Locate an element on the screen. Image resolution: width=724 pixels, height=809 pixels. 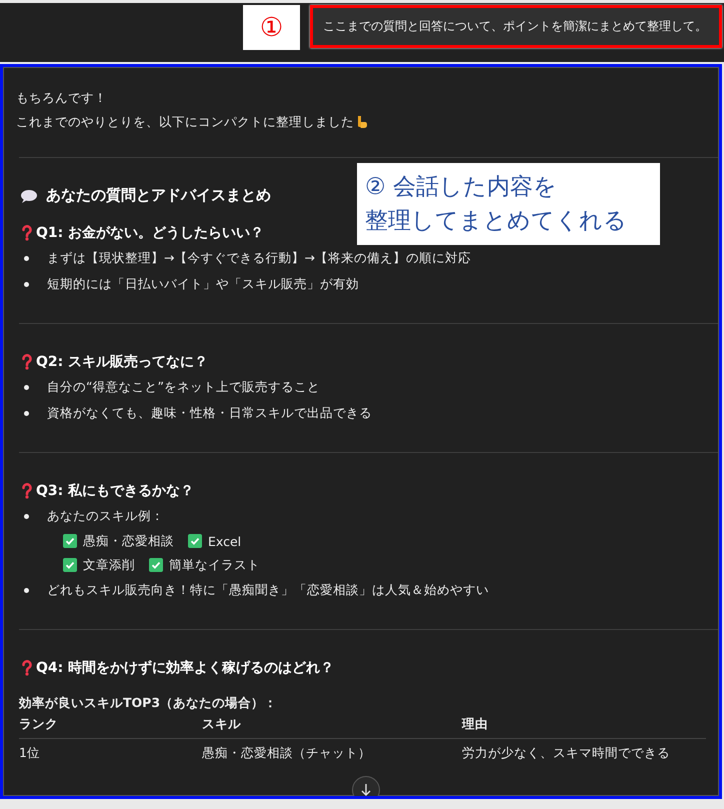
section-heading: あなたの質問とアドバイスまとめ is located at coordinates (158, 195).